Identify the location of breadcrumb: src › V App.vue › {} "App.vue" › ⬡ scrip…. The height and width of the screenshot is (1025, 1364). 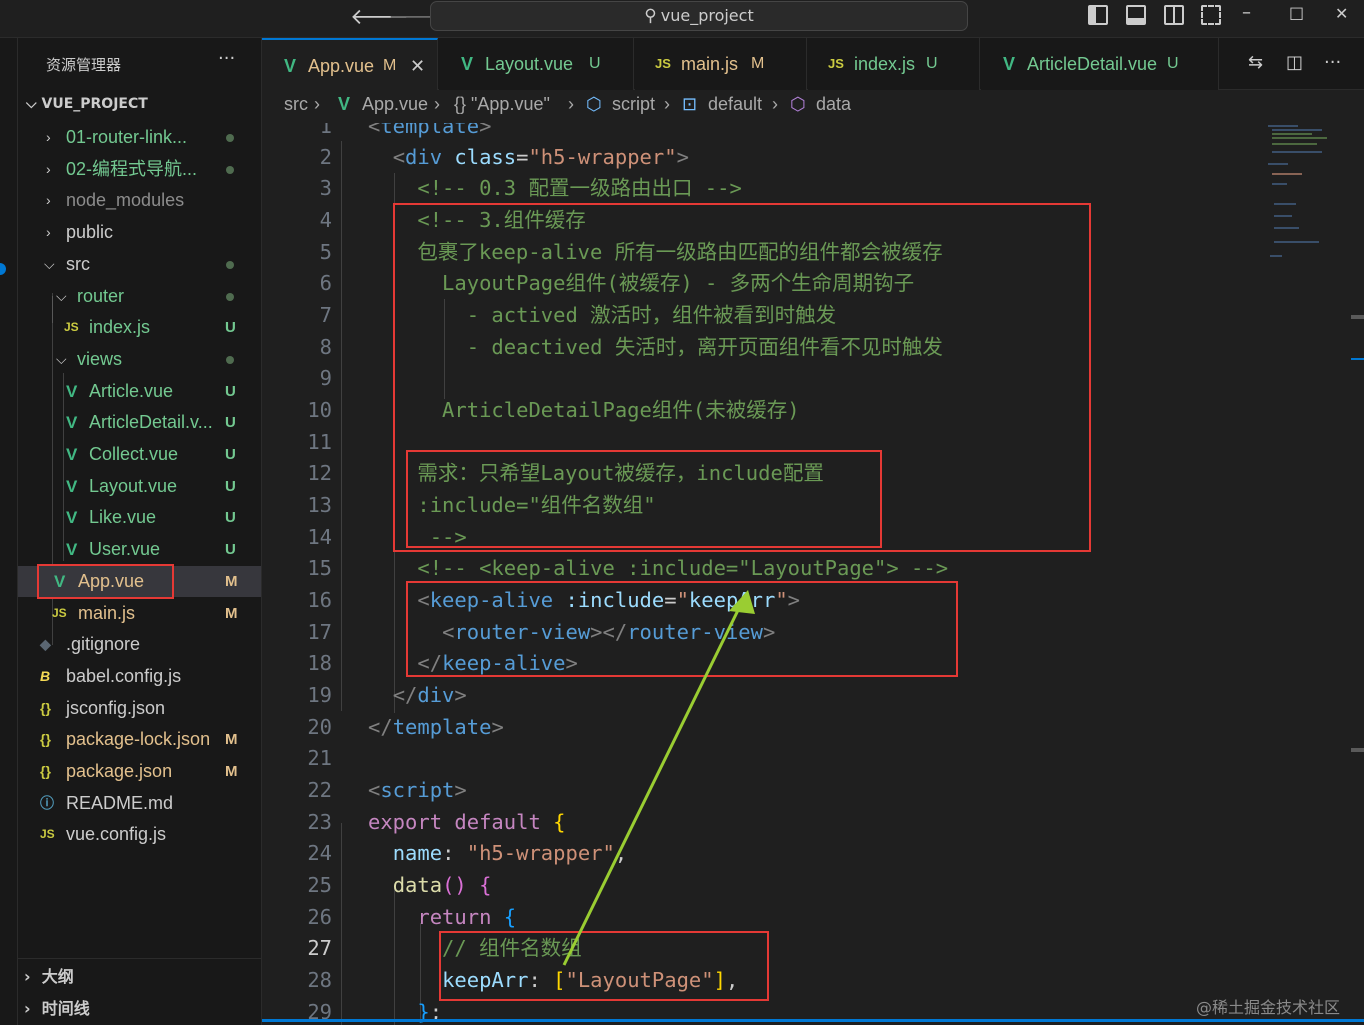
(813, 106).